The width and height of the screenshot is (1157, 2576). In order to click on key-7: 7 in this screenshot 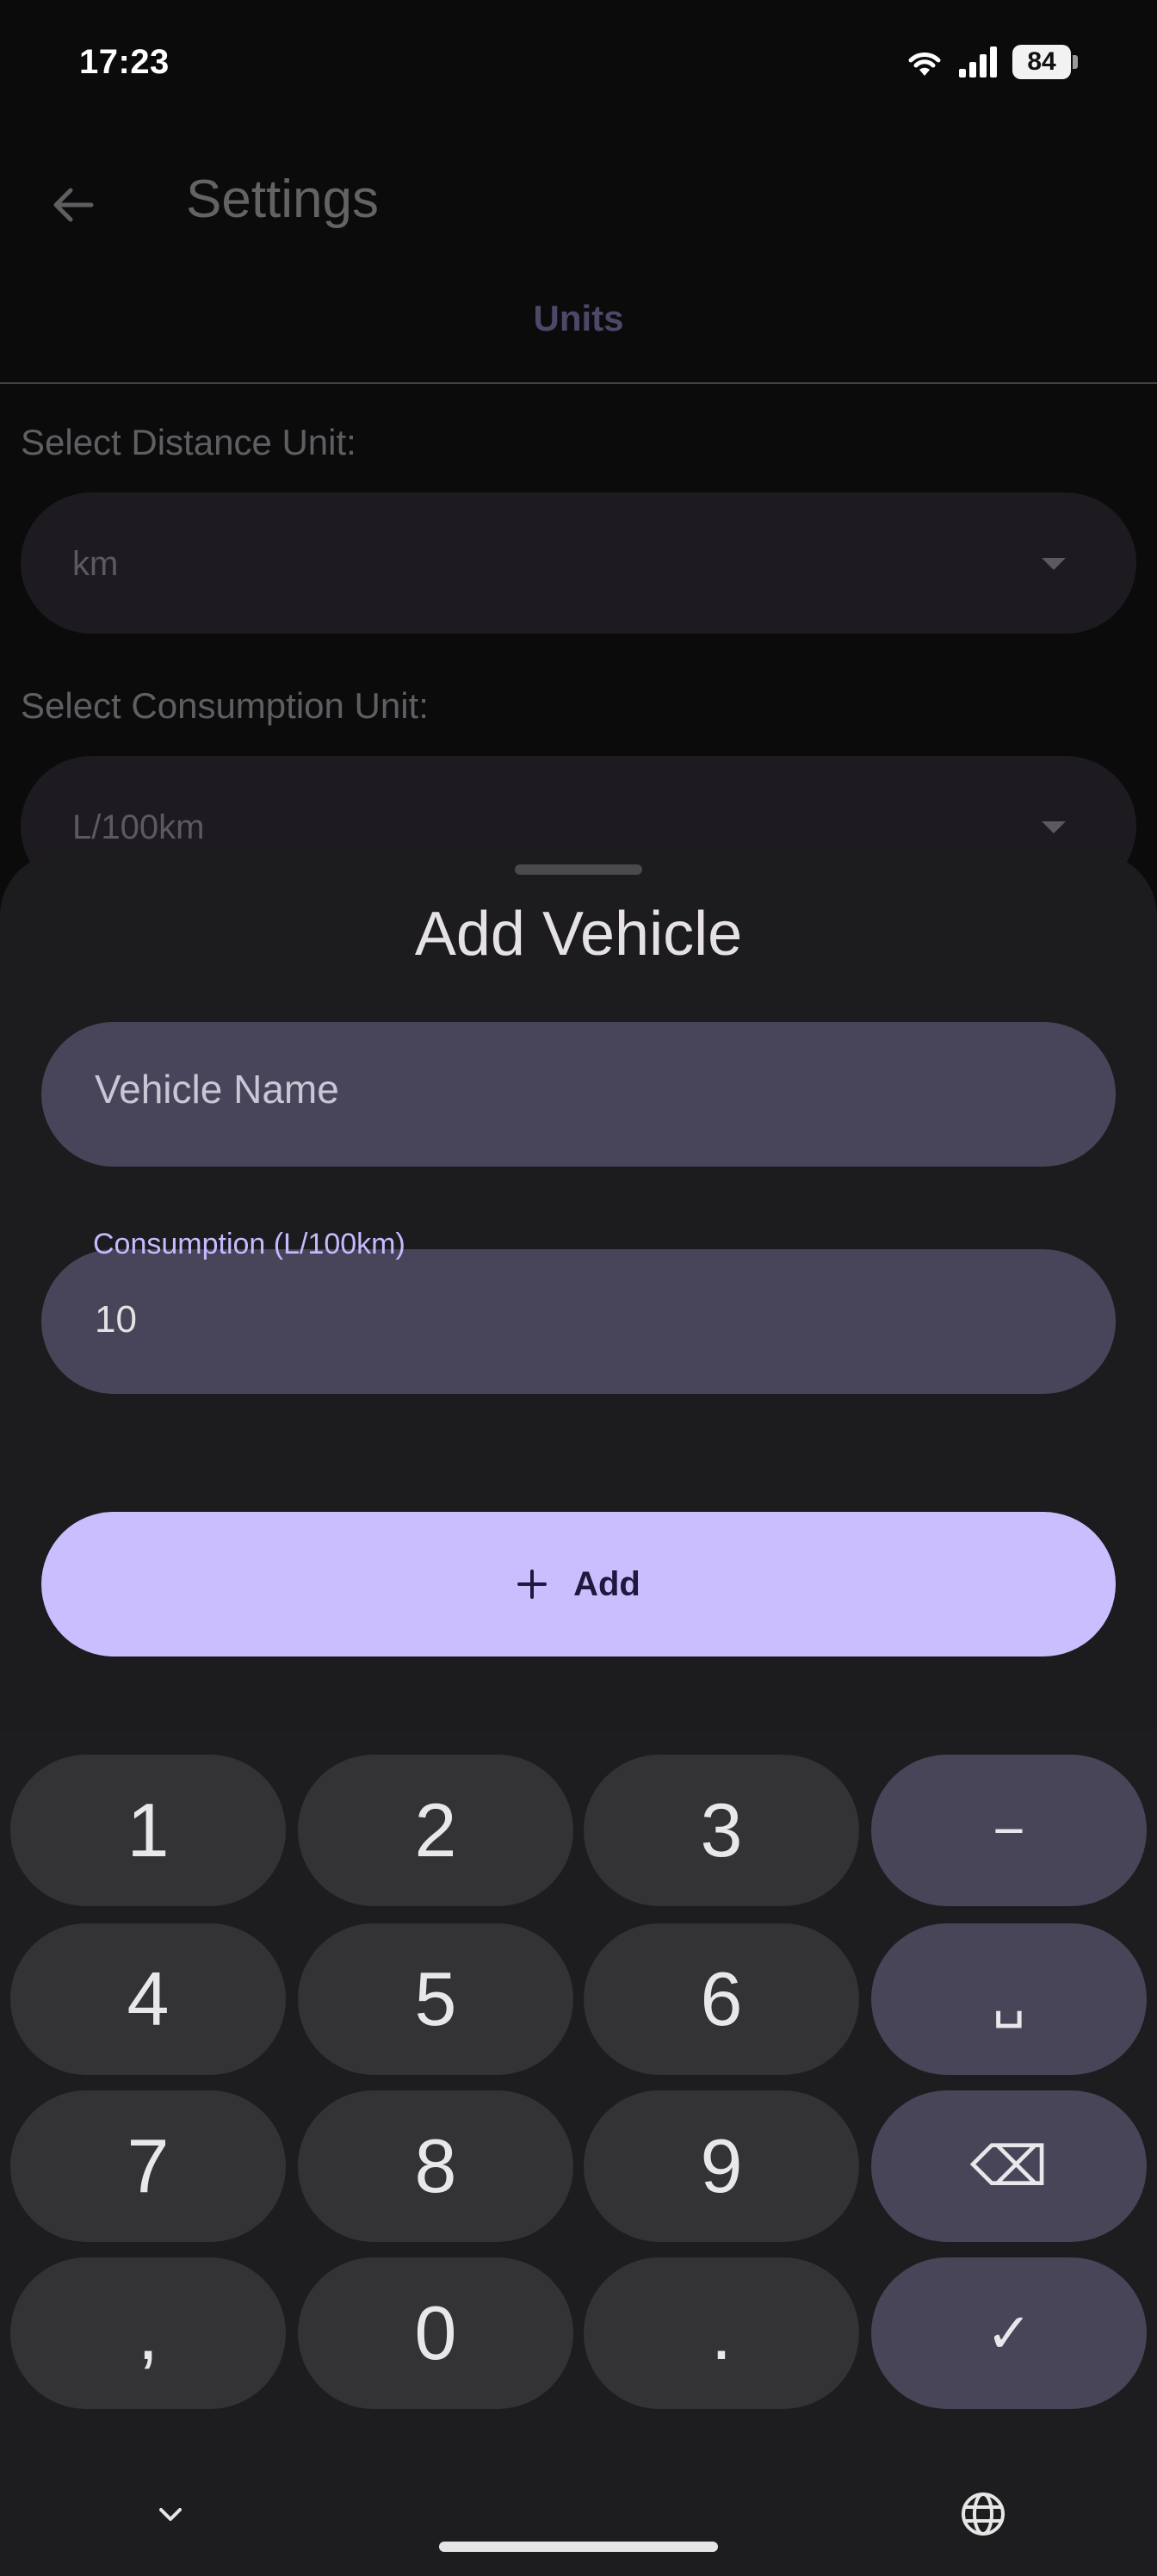, I will do `click(148, 2166)`.